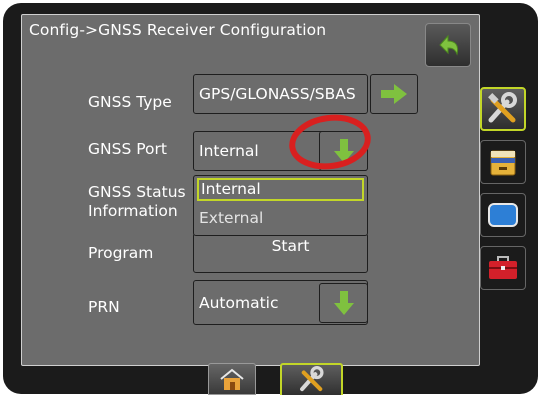 Image resolution: width=541 pixels, height=397 pixels. Describe the element at coordinates (280, 218) in the screenshot. I see `dropdown-option-external: External` at that location.